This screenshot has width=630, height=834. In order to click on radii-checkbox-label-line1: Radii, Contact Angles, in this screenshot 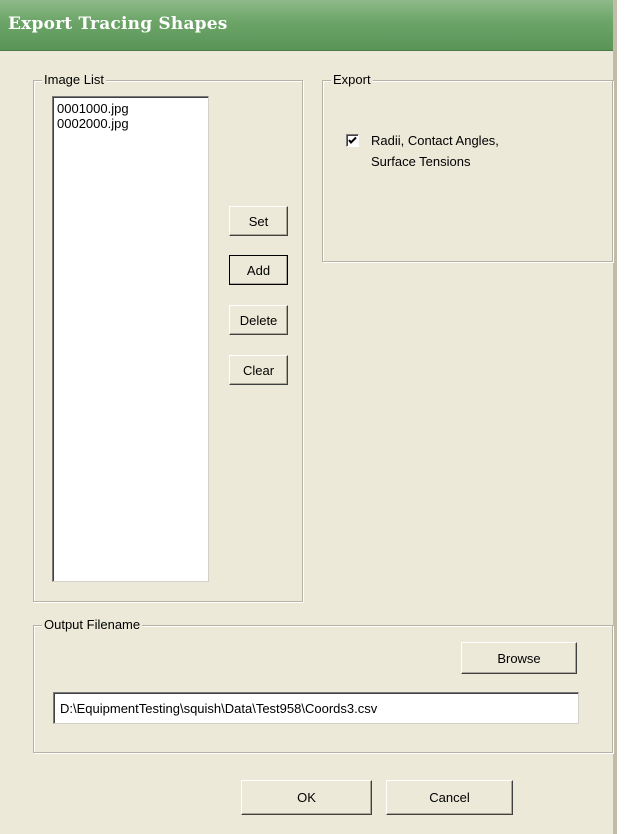, I will do `click(435, 140)`.